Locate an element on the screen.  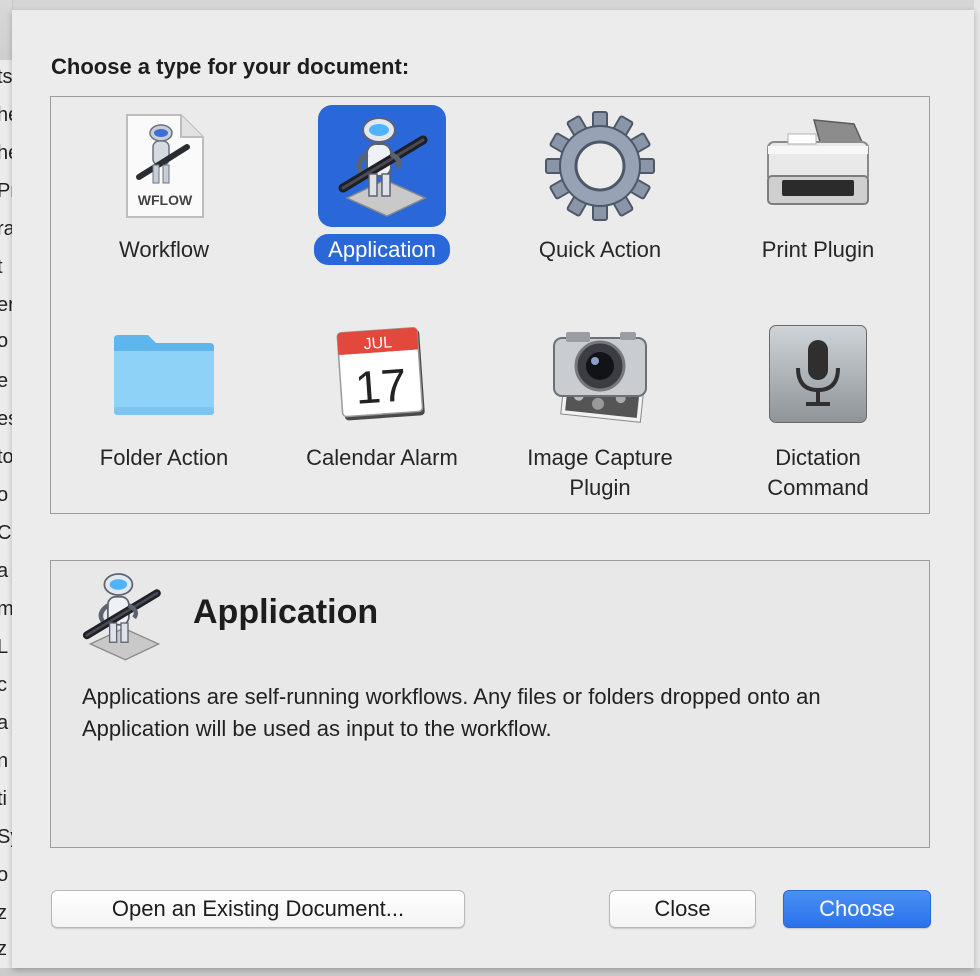
dialog-prompt: Choose a type for your document: is located at coordinates (230, 66).